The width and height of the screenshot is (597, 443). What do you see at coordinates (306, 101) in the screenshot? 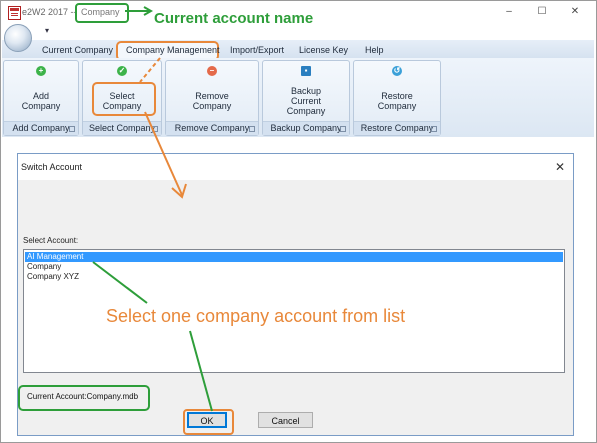
I see `backup-company-label: Backup Current Company` at bounding box center [306, 101].